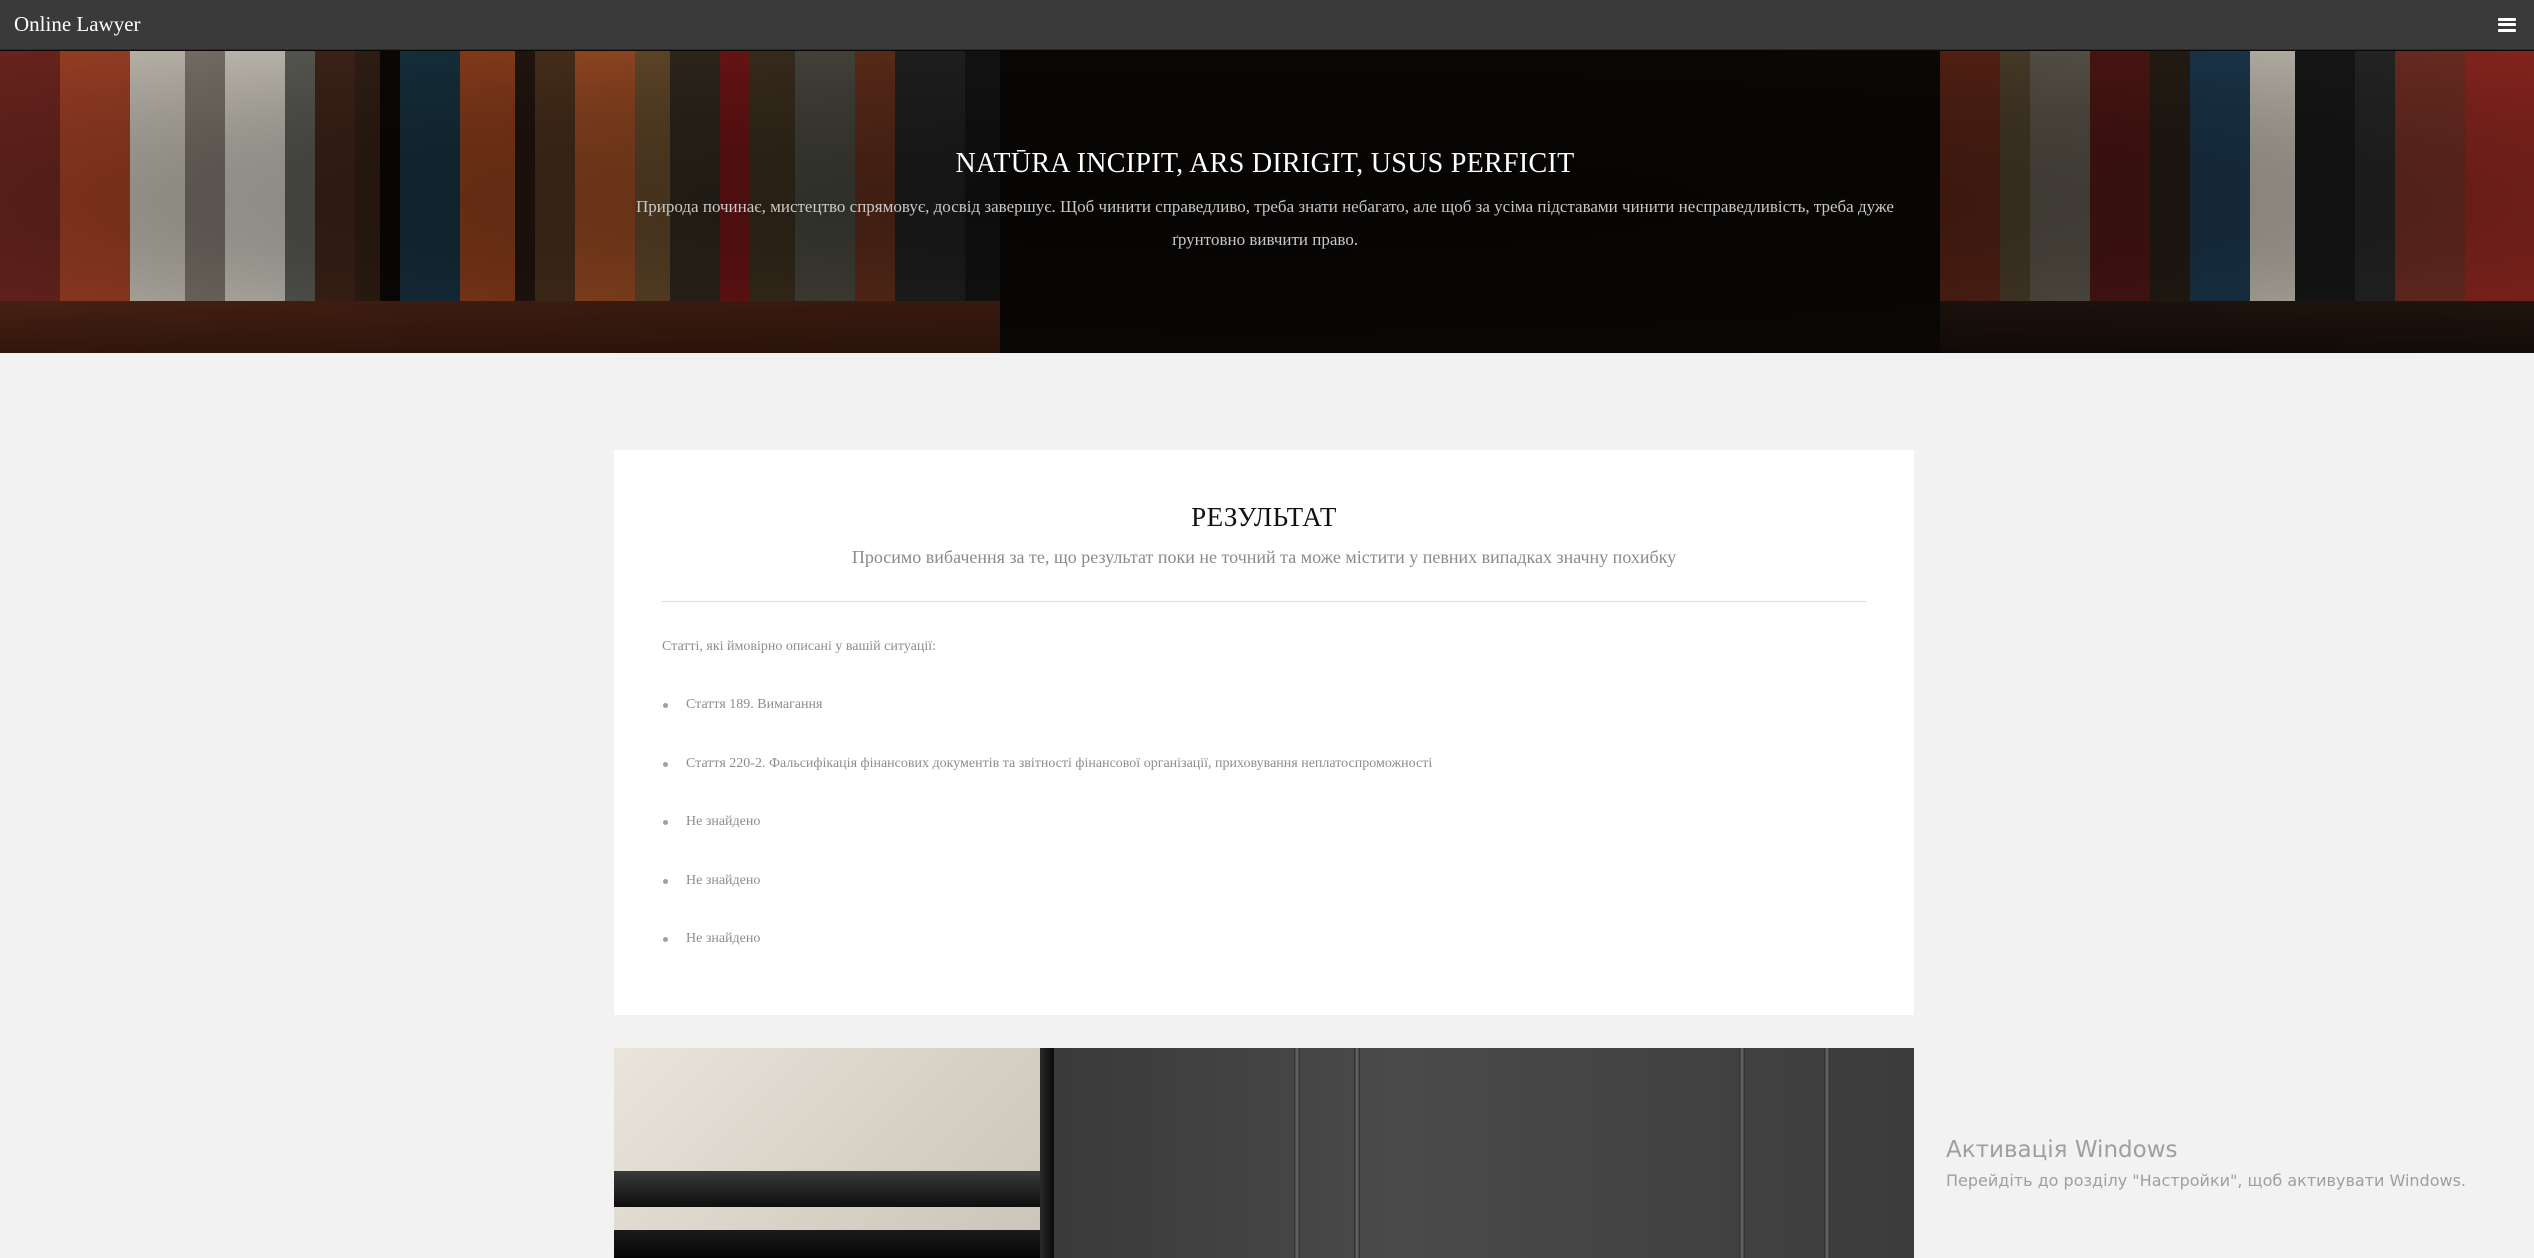  Describe the element at coordinates (1264, 517) in the screenshot. I see `result-title: РЕЗУЛЬТАТ` at that location.